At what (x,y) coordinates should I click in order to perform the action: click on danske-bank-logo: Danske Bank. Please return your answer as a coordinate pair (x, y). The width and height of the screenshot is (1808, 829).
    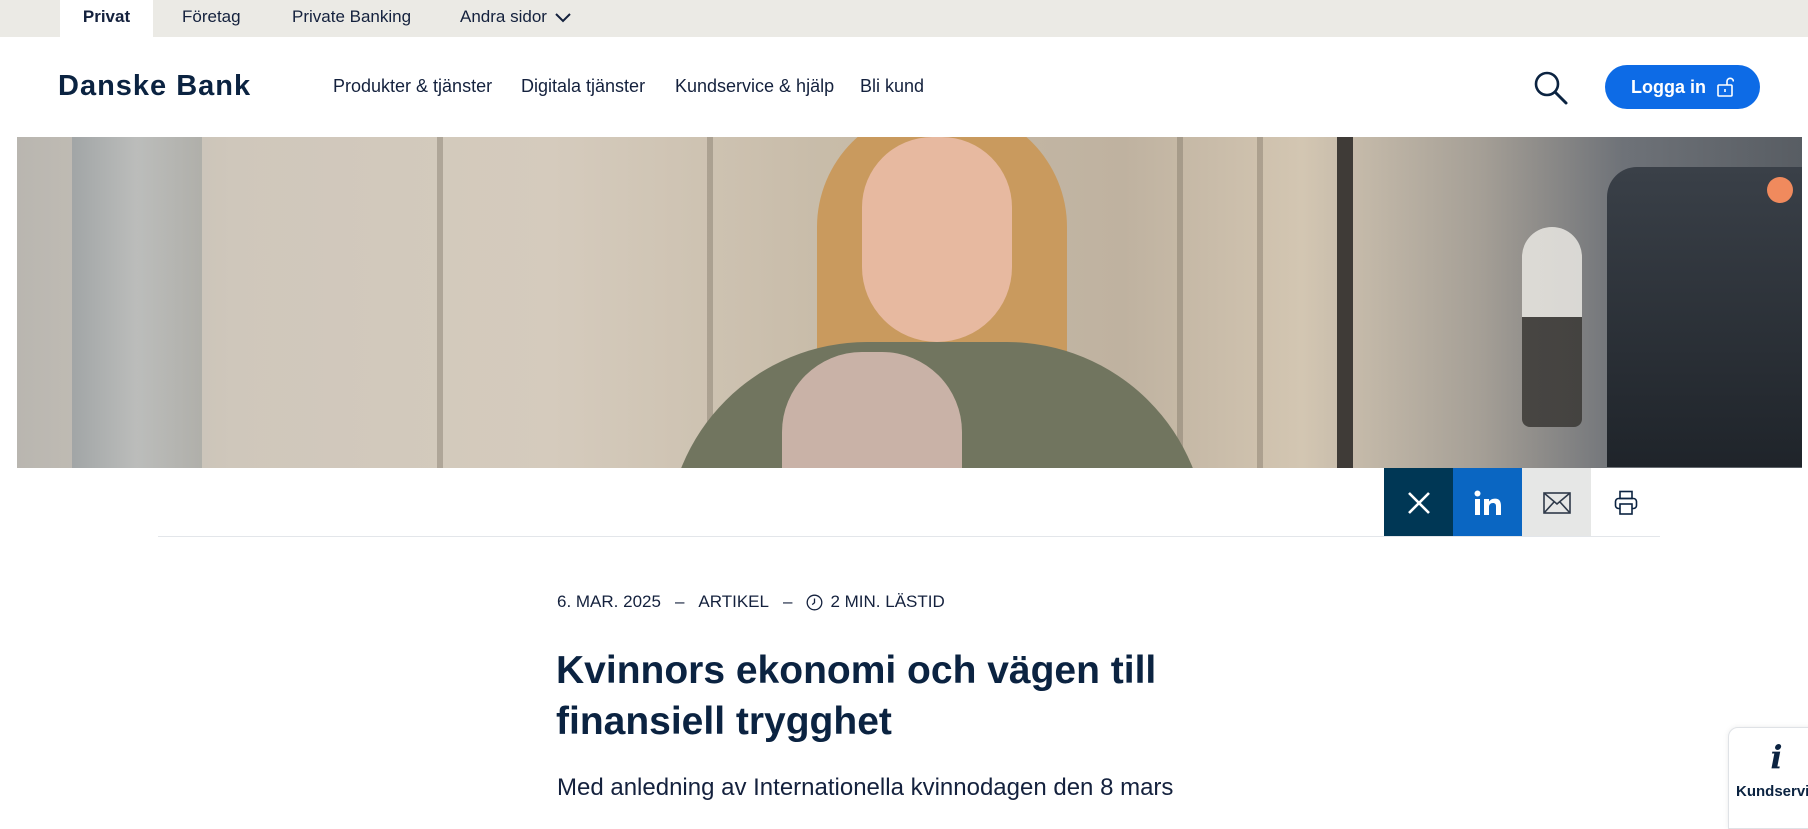
    Looking at the image, I should click on (154, 86).